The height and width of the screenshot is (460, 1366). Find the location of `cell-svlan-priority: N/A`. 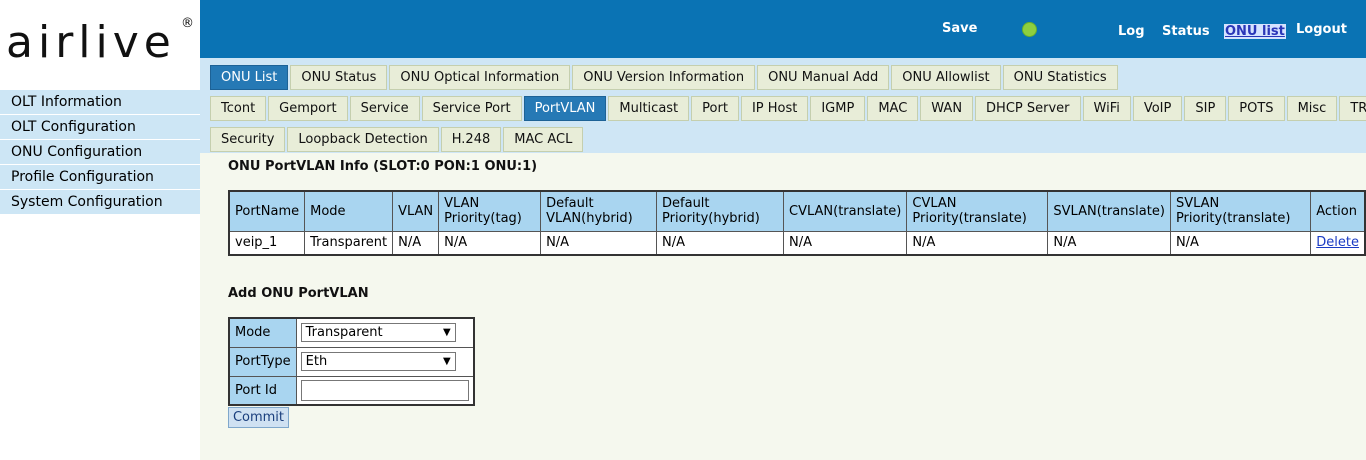

cell-svlan-priority: N/A is located at coordinates (1240, 243).